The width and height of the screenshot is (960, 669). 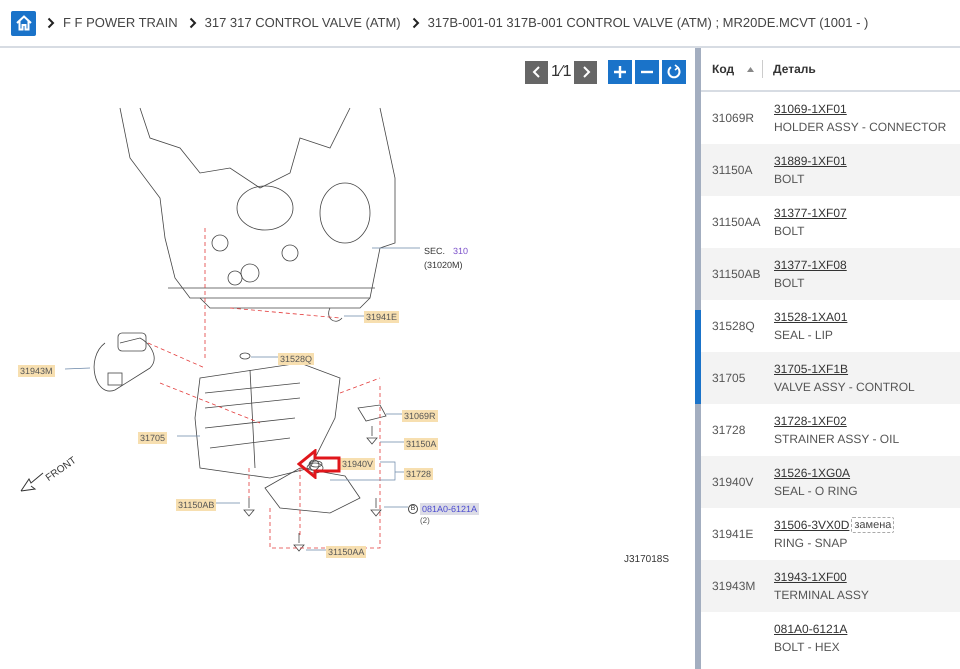 I want to click on part-description: RING - SNAP, so click(x=811, y=543).